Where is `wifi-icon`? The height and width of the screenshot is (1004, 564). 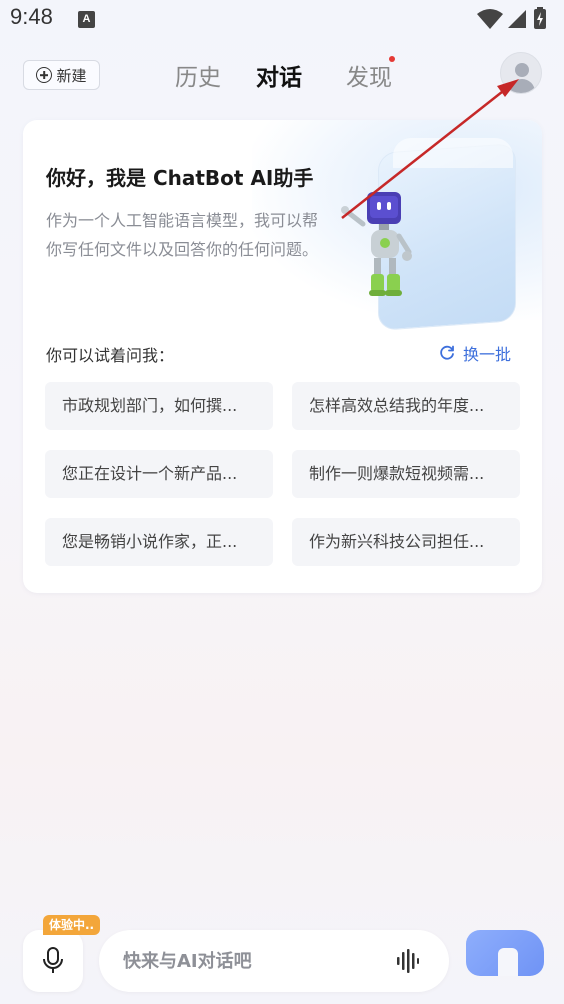 wifi-icon is located at coordinates (490, 19).